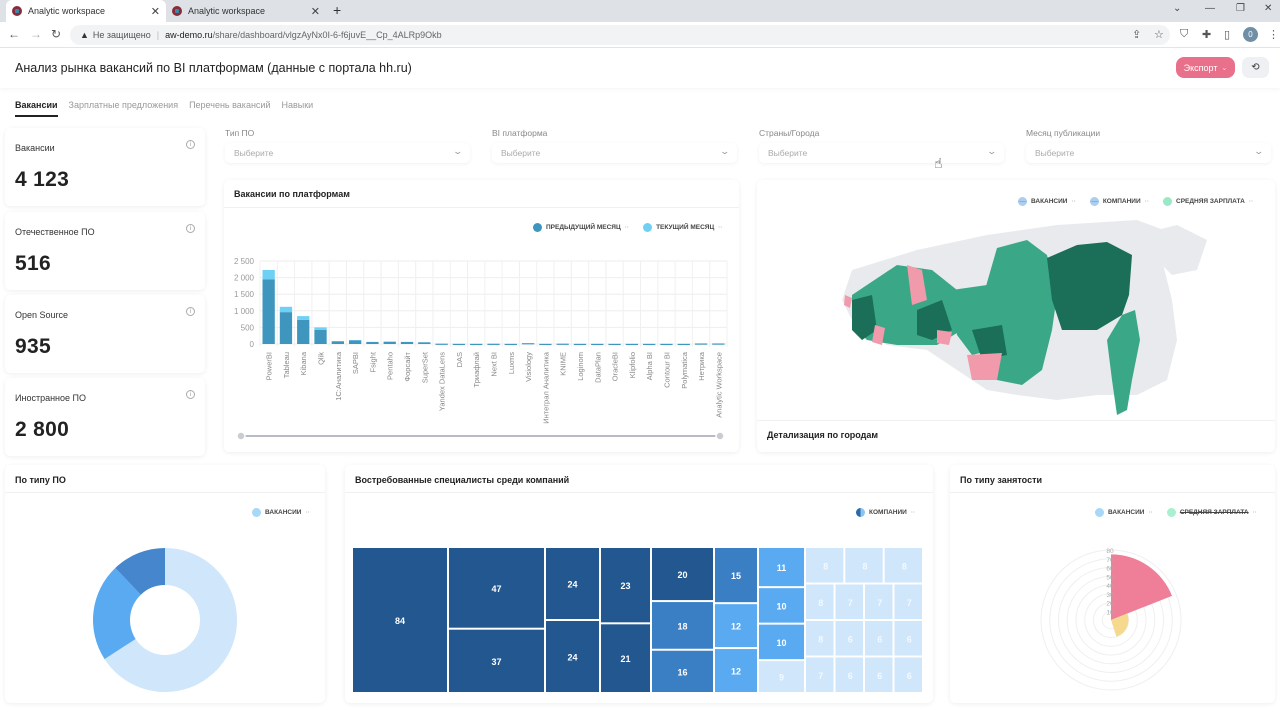 This screenshot has width=1280, height=720. I want to click on tab-skills: Навыки, so click(297, 108).